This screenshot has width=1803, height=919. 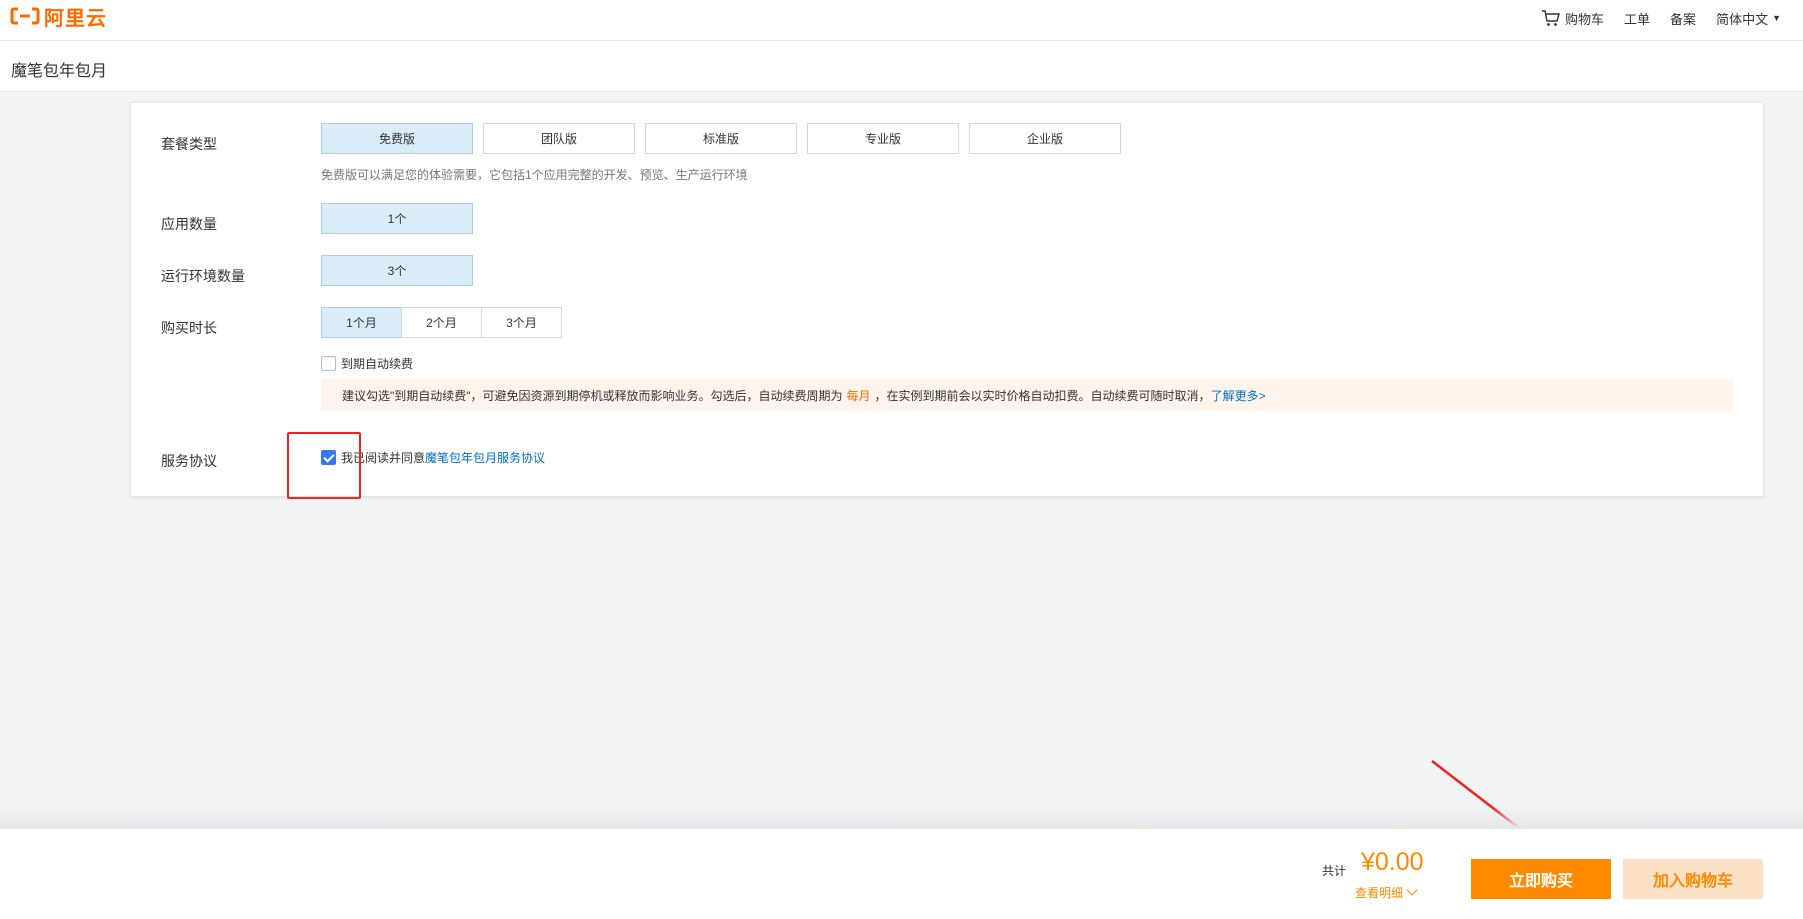 I want to click on notice-suffix: ，在实例到期前会以实时价格自动扣费。自动续费可随时取消，, so click(x=1042, y=395).